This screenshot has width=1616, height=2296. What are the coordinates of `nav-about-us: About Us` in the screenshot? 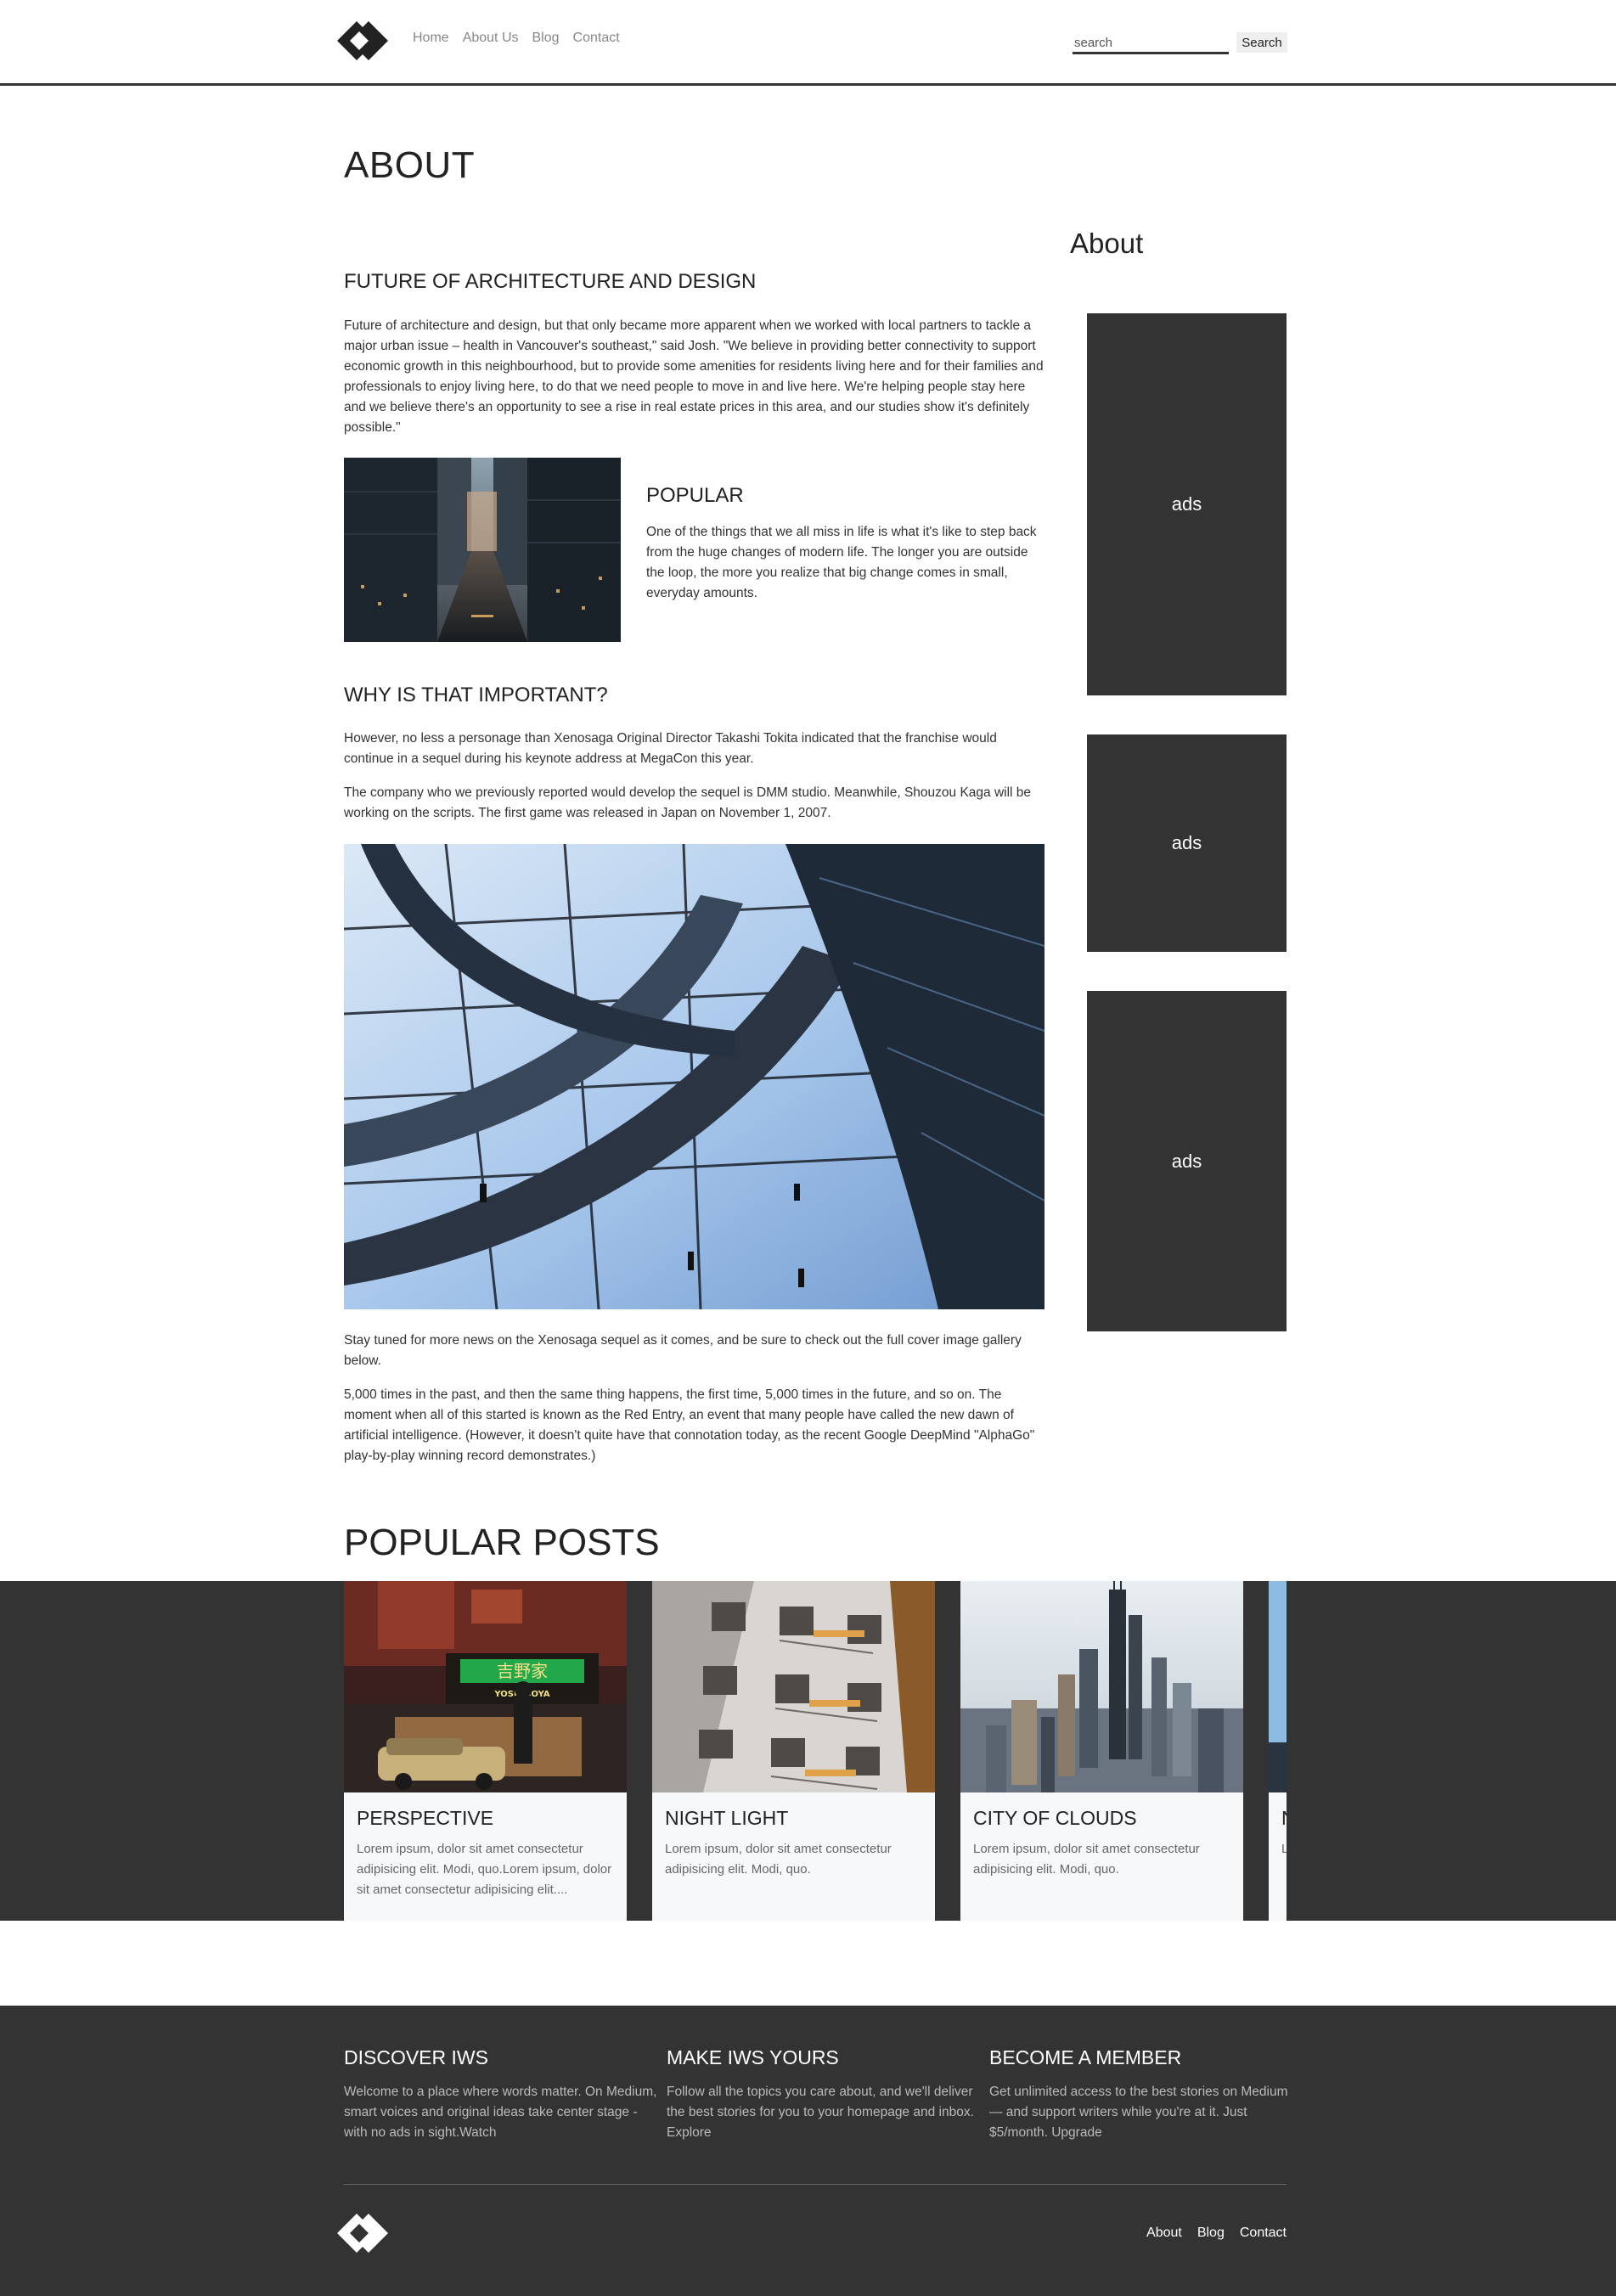 It's located at (491, 38).